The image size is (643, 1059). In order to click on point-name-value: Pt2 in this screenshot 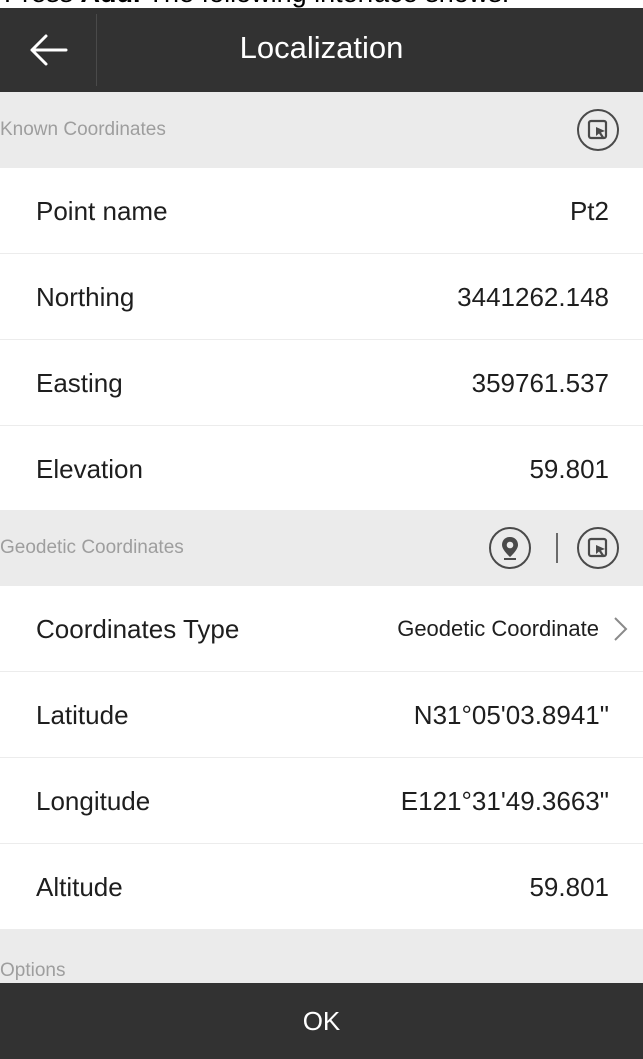, I will do `click(589, 211)`.